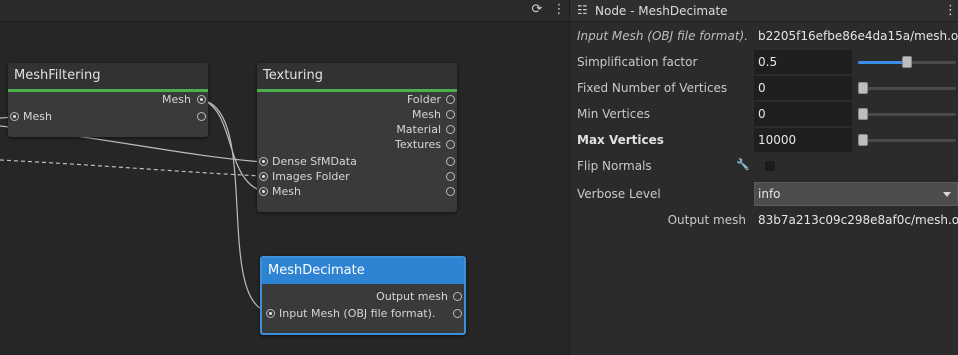 This screenshot has width=958, height=355. What do you see at coordinates (856, 194) in the screenshot?
I see `verbose-level-dropdown: info` at bounding box center [856, 194].